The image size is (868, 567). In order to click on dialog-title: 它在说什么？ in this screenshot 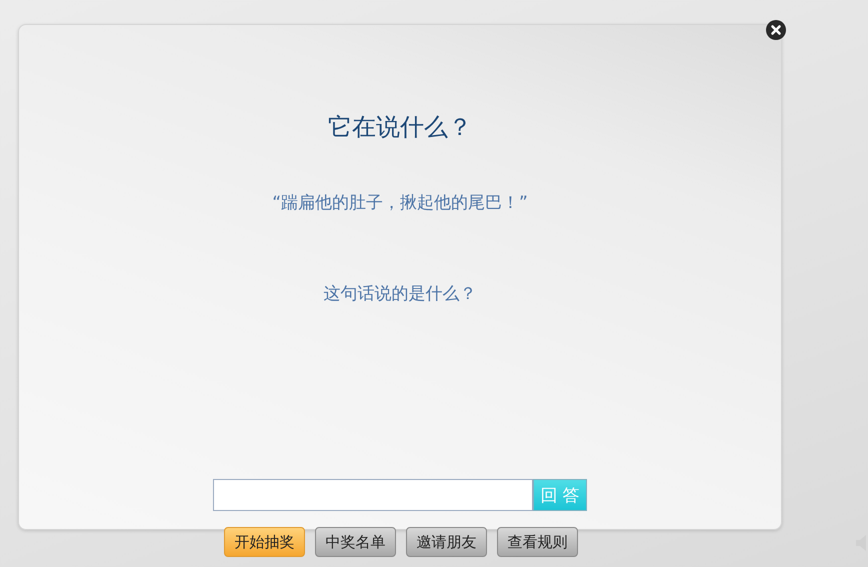, I will do `click(400, 127)`.